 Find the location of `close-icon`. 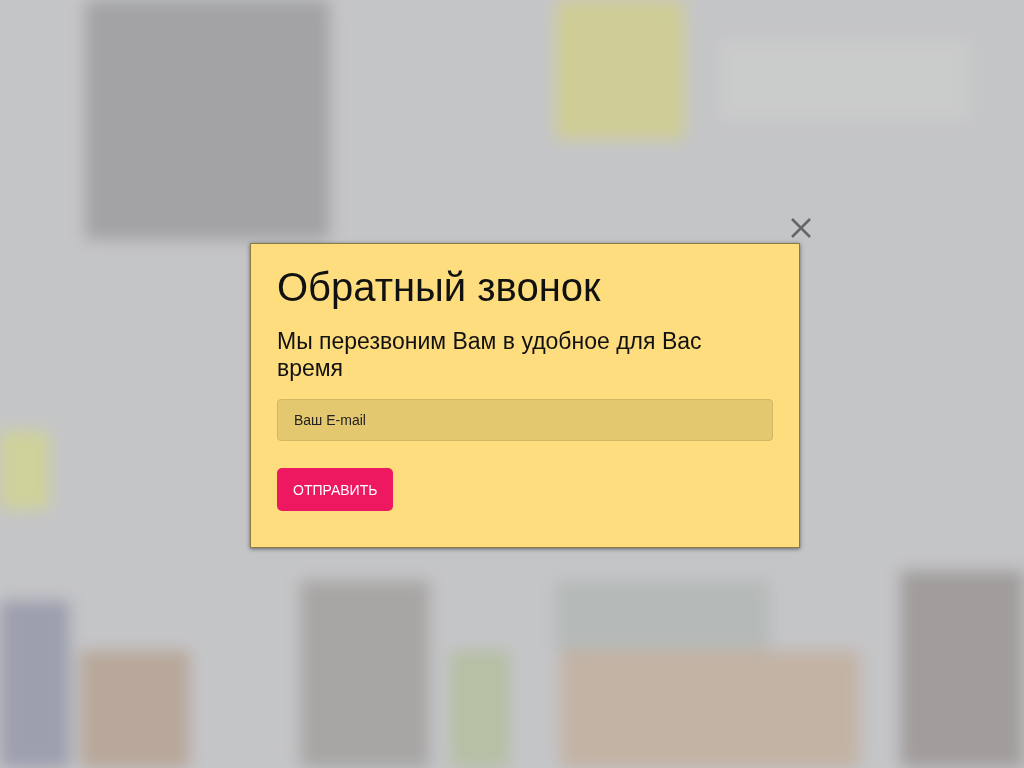

close-icon is located at coordinates (801, 228).